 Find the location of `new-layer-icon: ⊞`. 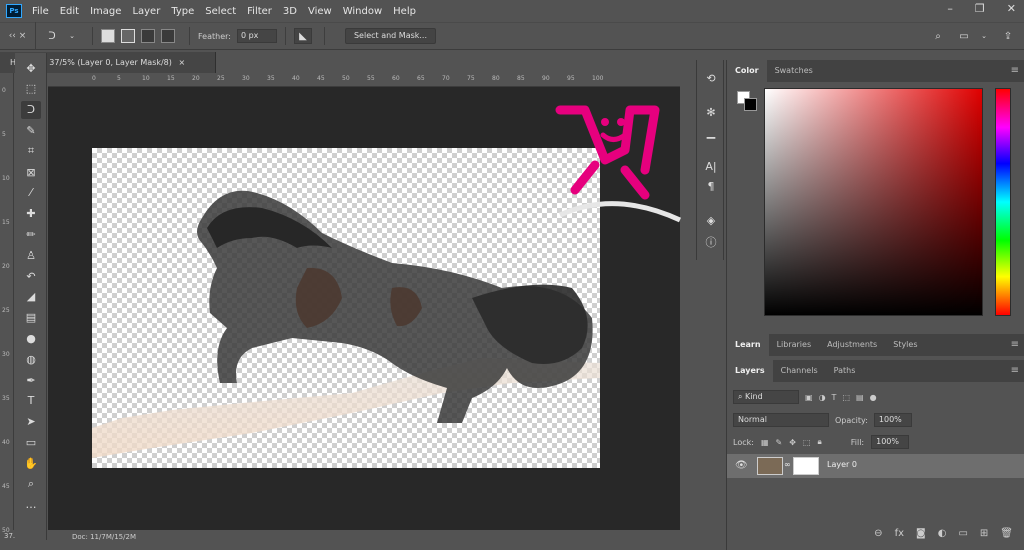

new-layer-icon: ⊞ is located at coordinates (984, 533).